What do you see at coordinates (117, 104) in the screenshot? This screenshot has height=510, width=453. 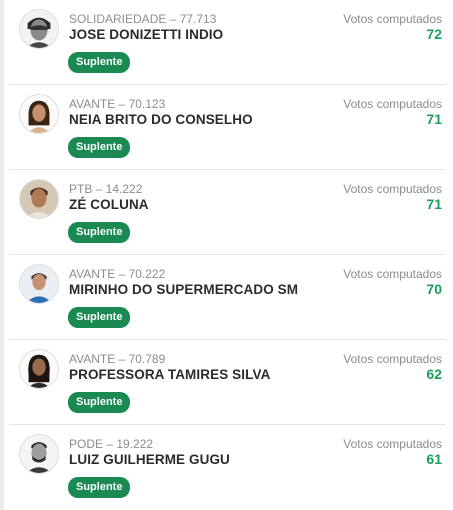 I see `candidate-party-number: AVANTE – 70.123` at bounding box center [117, 104].